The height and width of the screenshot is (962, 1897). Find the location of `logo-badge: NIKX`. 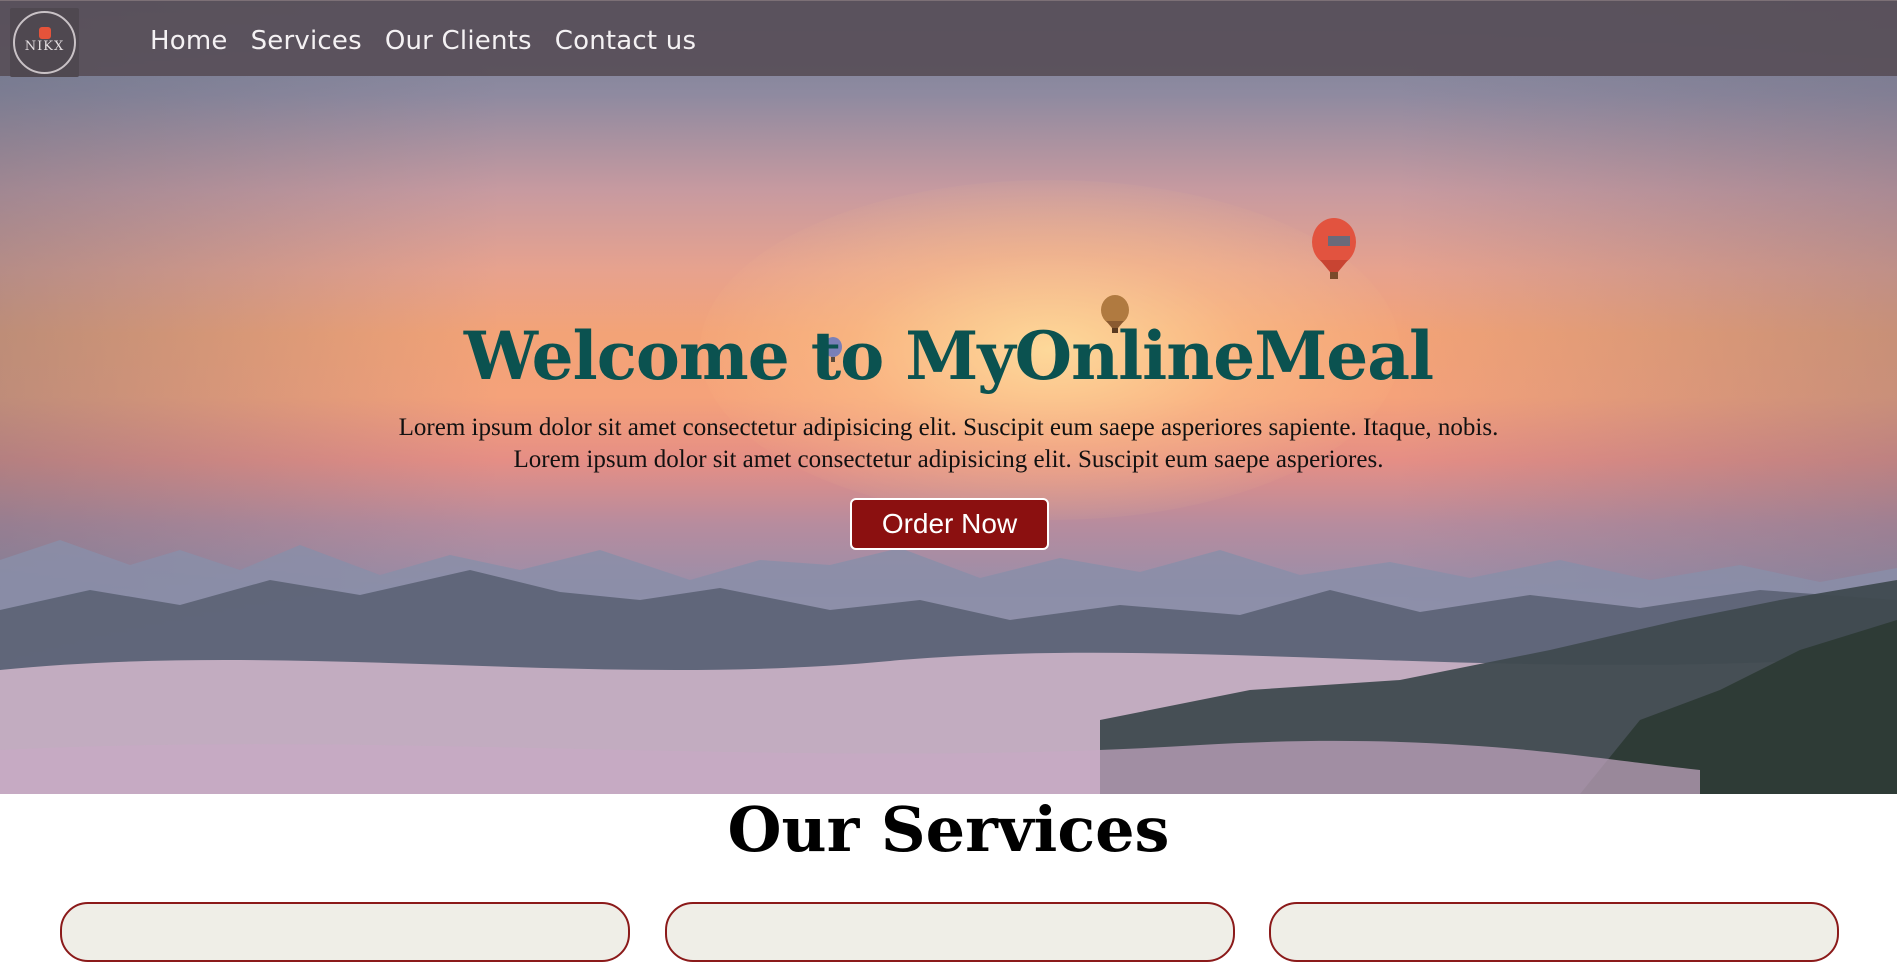

logo-badge: NIKX is located at coordinates (44, 42).